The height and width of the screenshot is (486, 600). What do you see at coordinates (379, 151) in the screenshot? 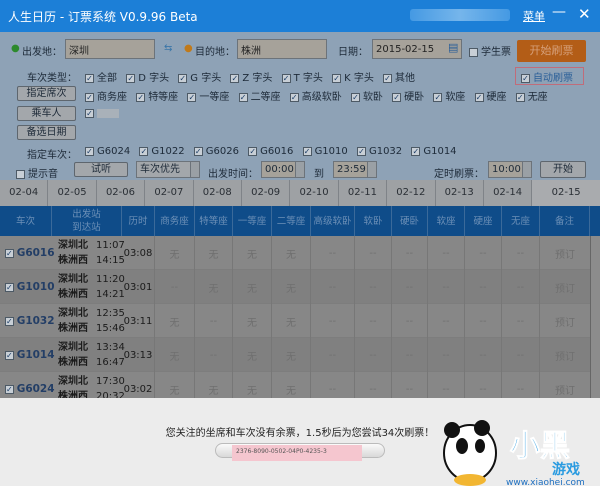
I see `train-item: ✓ G1032` at bounding box center [379, 151].